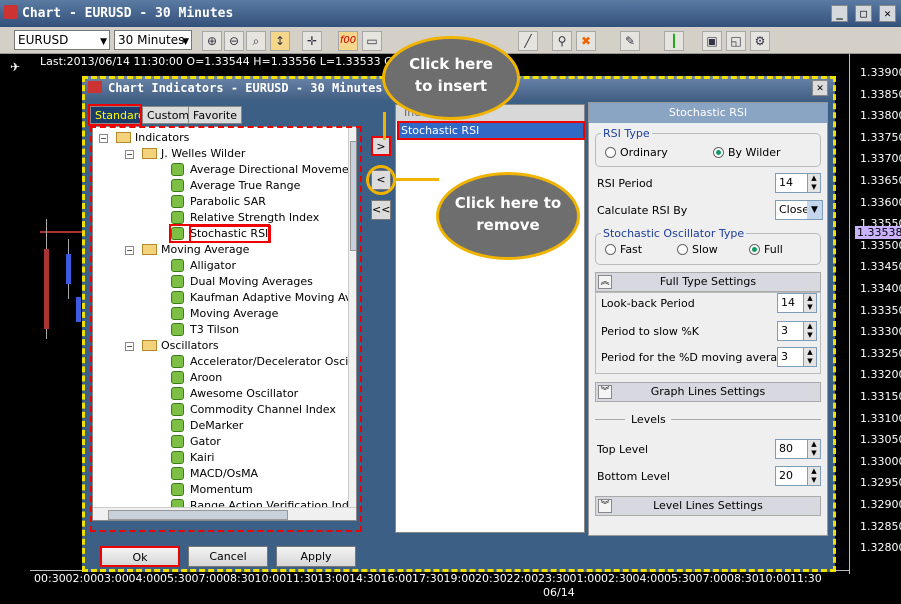 Image resolution: width=901 pixels, height=604 pixels. Describe the element at coordinates (528, 41) in the screenshot. I see `line-tool-icon: ╱` at that location.